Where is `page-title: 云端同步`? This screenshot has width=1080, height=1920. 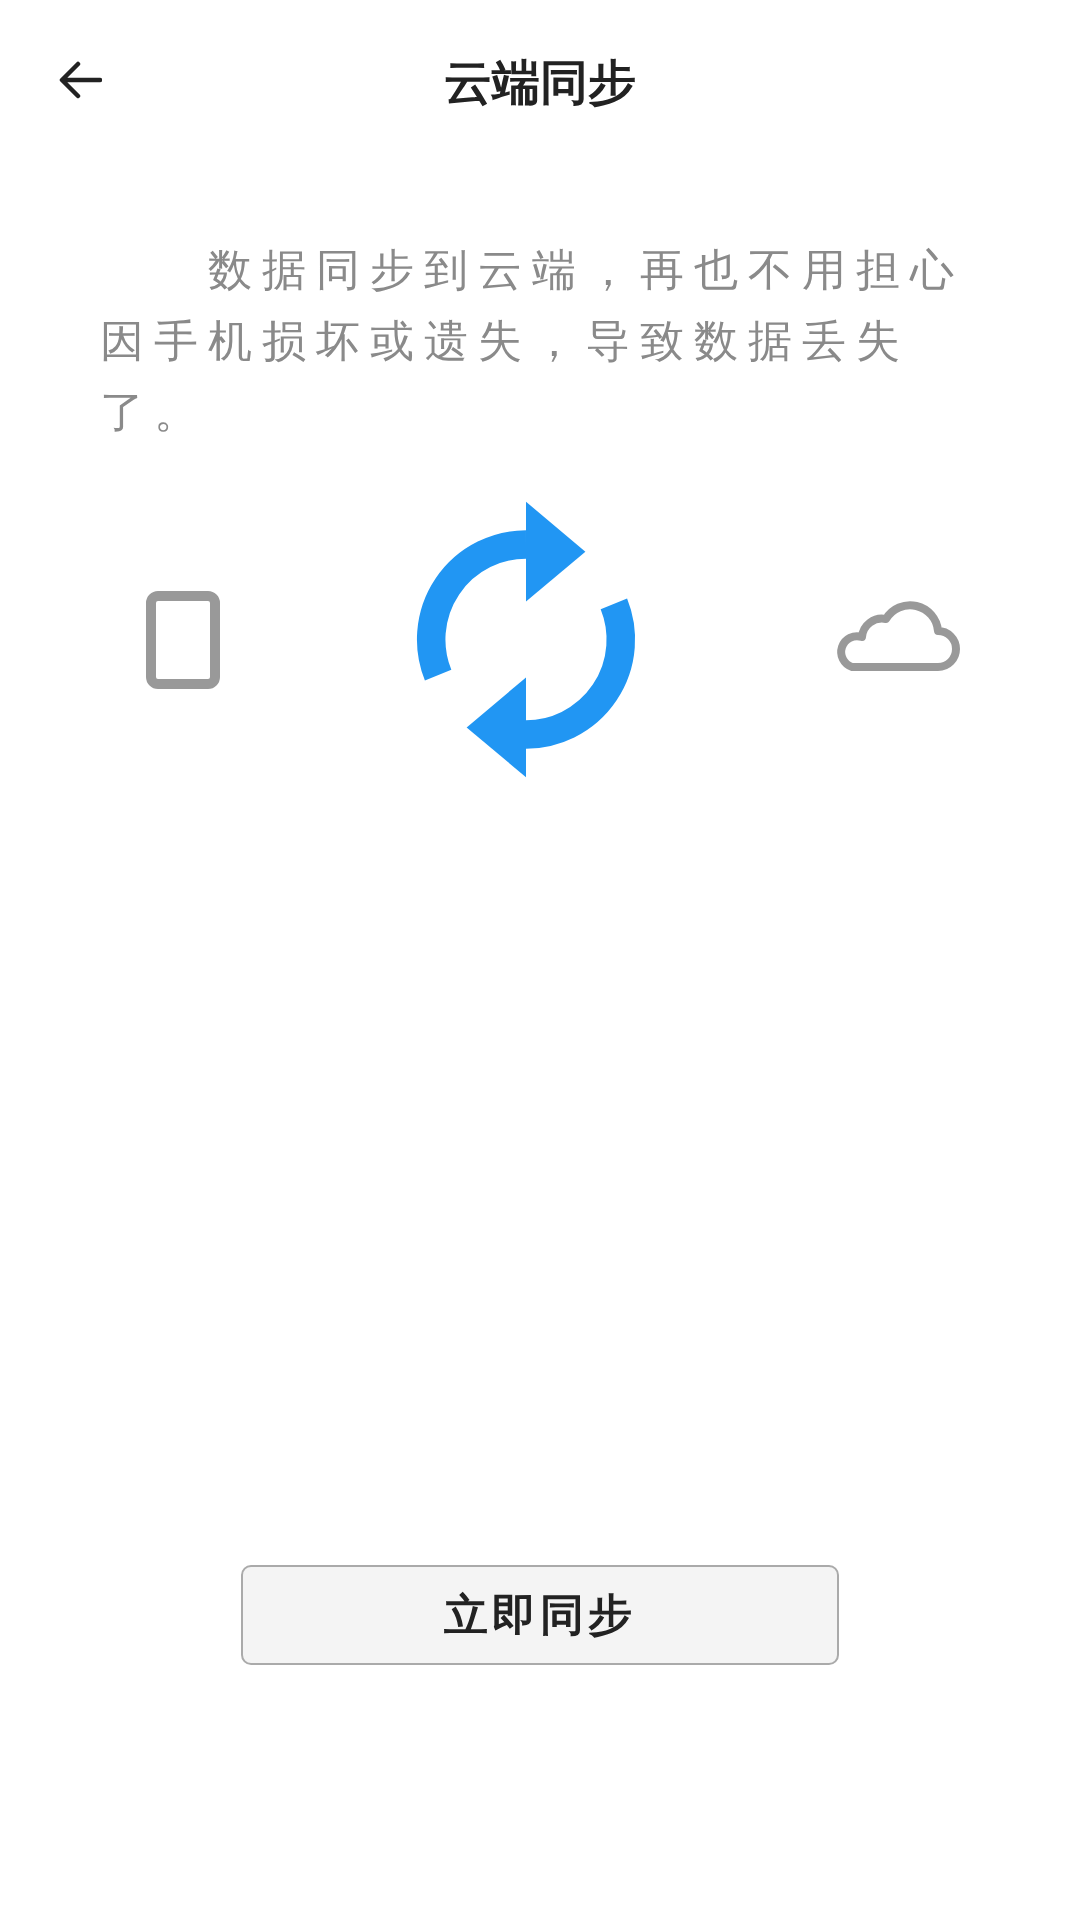
page-title: 云端同步 is located at coordinates (540, 82).